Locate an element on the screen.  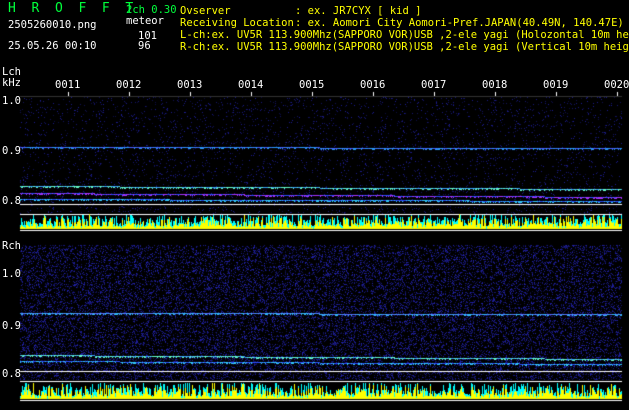
rch-label: Rch is located at coordinates (11, 246).